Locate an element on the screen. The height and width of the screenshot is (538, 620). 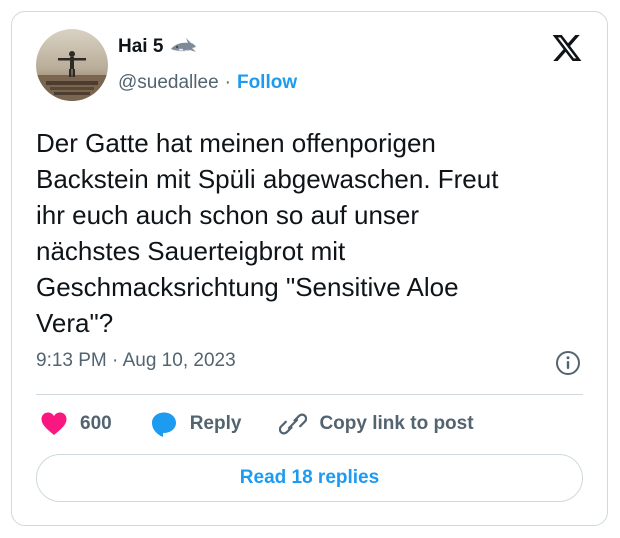
reply-label: Reply is located at coordinates (215, 423).